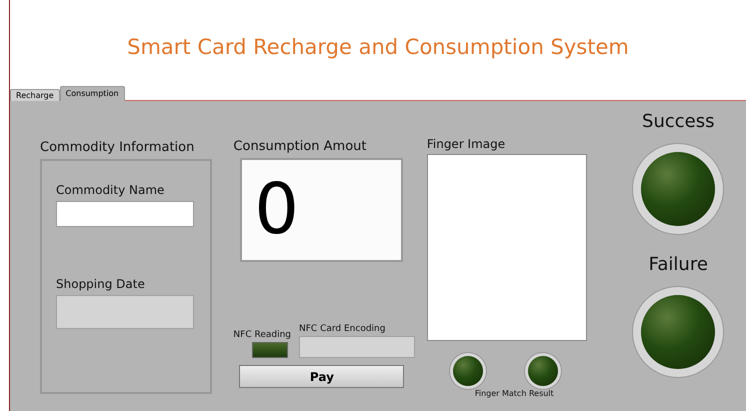 Image resolution: width=754 pixels, height=411 pixels. What do you see at coordinates (111, 190) in the screenshot?
I see `field-label: Commodity Name` at bounding box center [111, 190].